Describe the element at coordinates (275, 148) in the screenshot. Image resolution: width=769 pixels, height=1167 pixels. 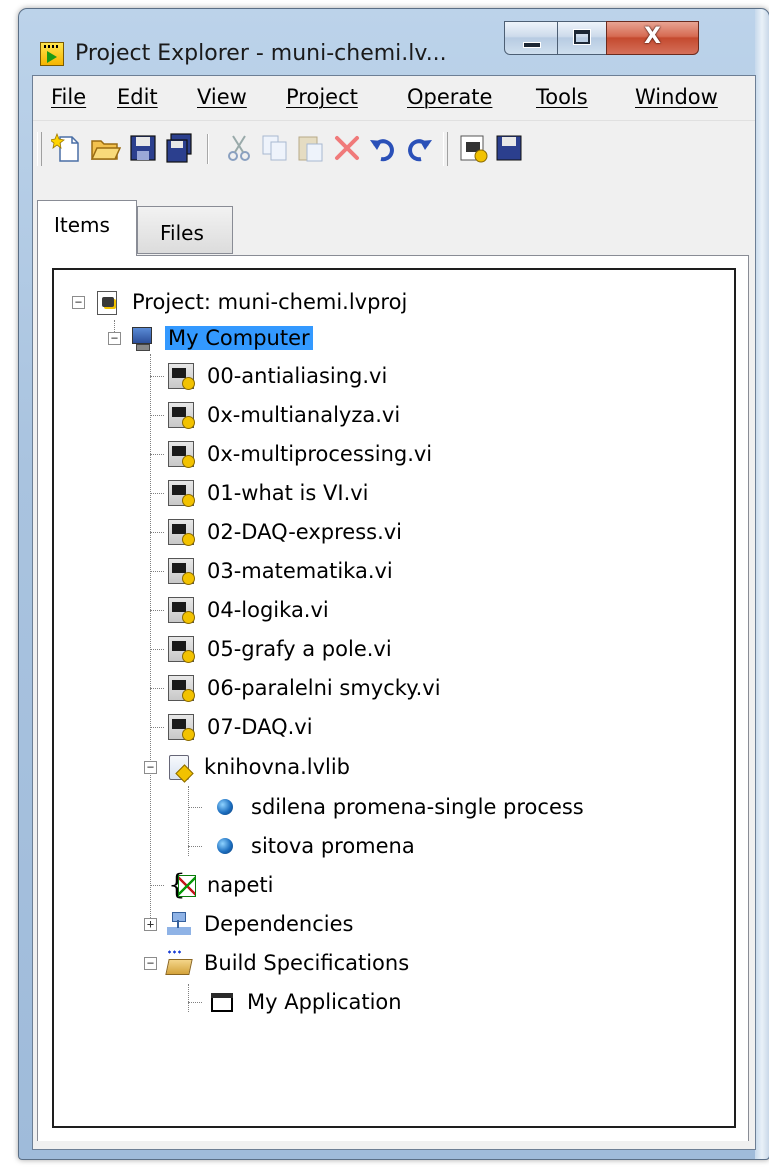
I see `copy-icon` at that location.